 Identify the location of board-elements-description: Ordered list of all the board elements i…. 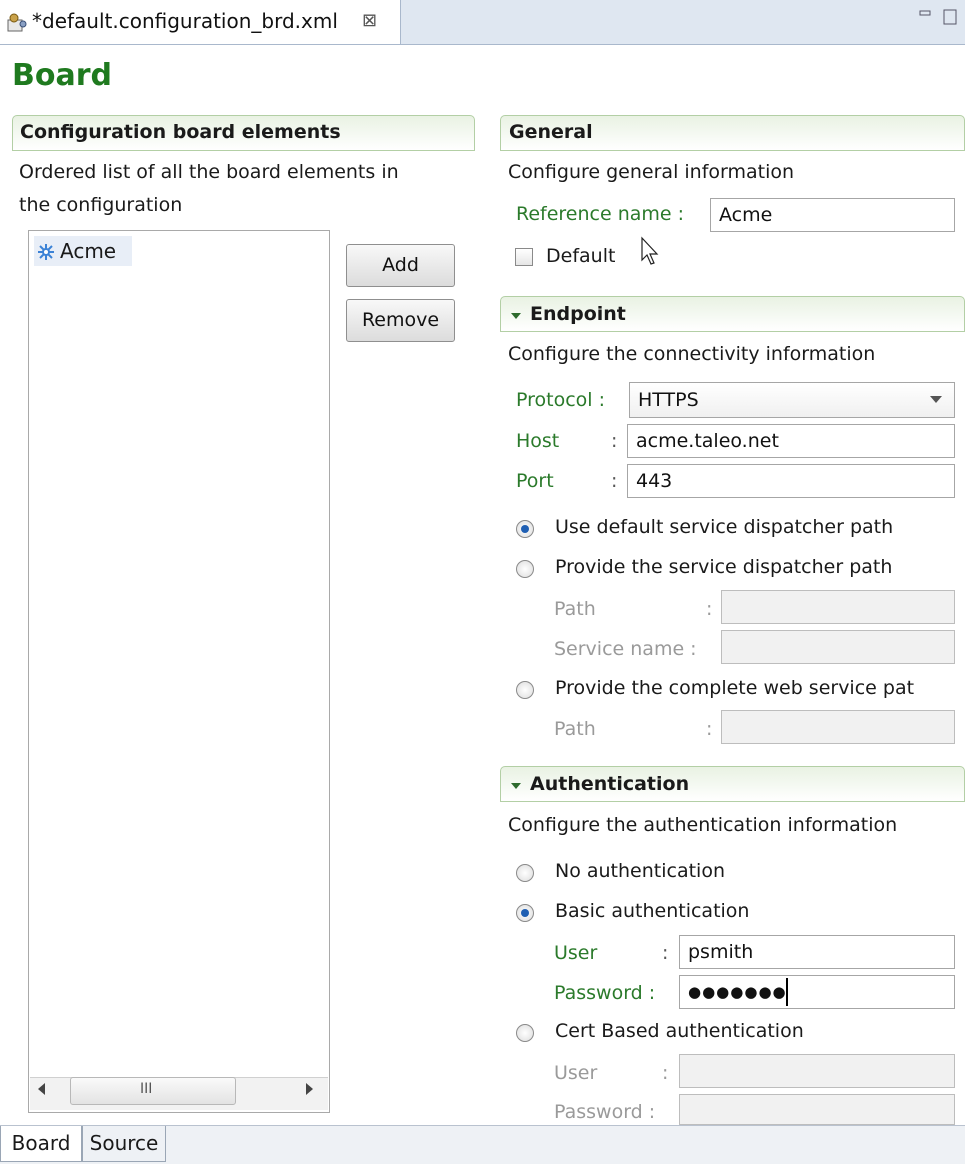
(209, 172).